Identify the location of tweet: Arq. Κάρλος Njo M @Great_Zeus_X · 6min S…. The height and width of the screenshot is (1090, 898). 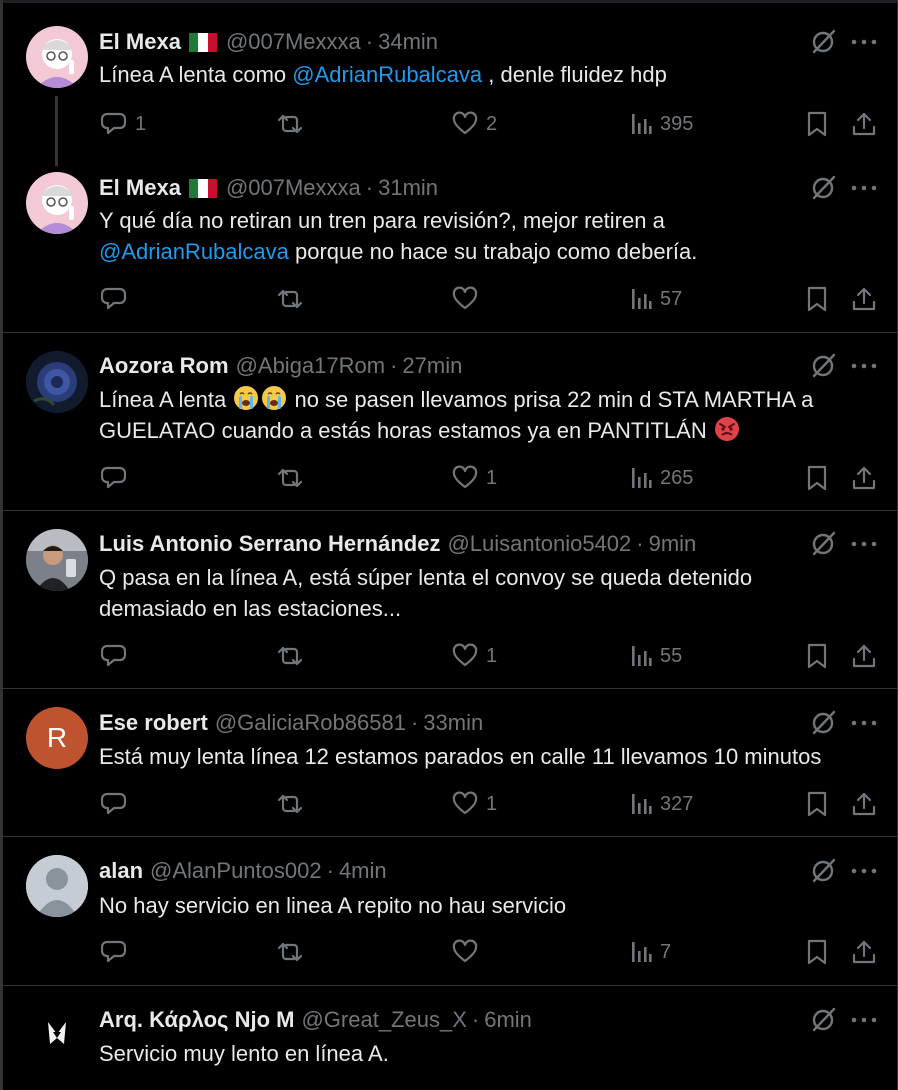
(449, 1038).